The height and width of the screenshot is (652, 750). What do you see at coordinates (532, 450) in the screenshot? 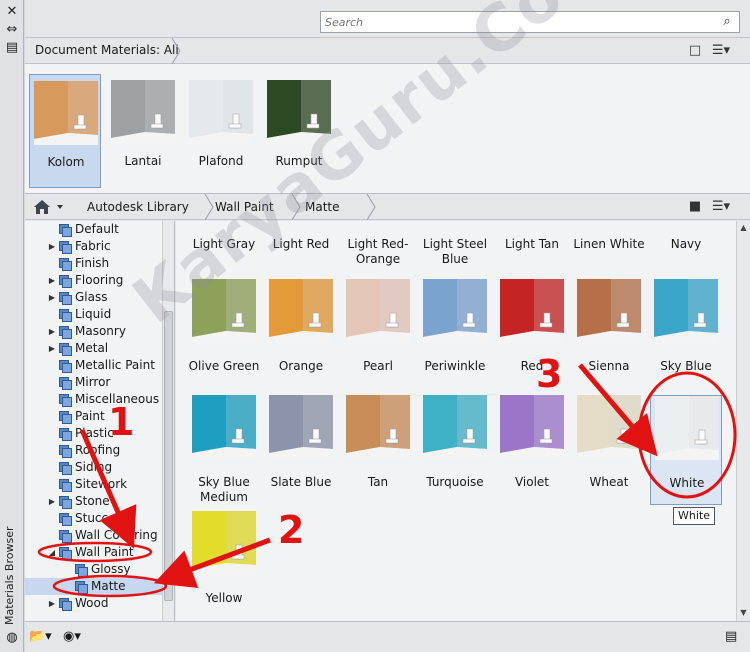
I see `library-material: Violet` at bounding box center [532, 450].